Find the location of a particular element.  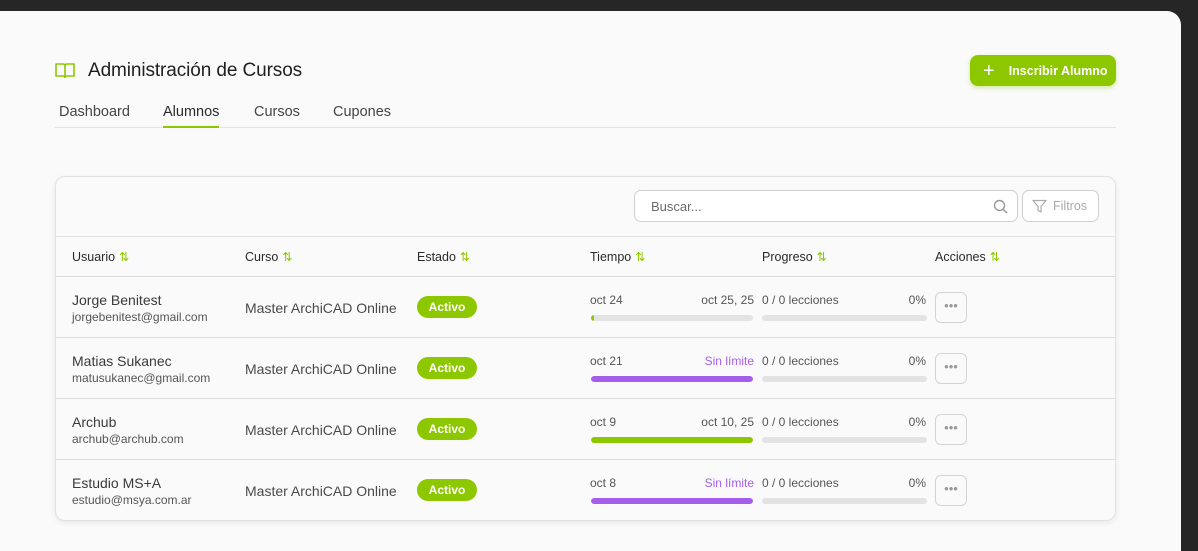

tab-alumnos: Alumnos is located at coordinates (191, 116).